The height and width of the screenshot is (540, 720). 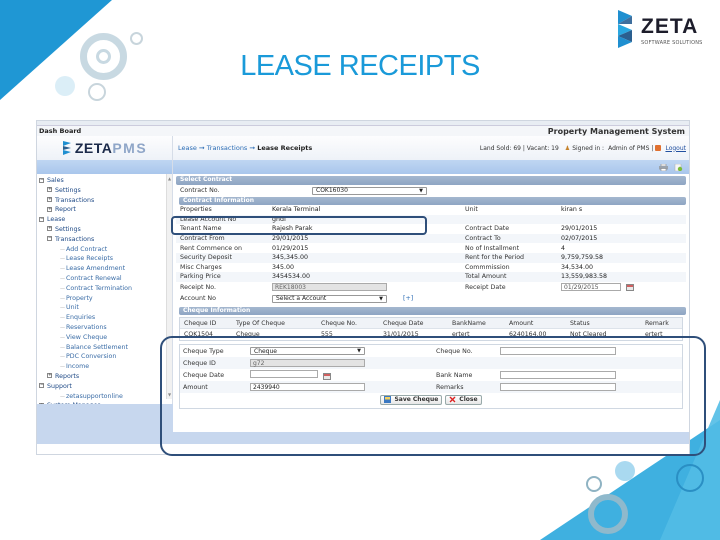 What do you see at coordinates (582, 258) in the screenshot?
I see `info-value: 9,759,759.58` at bounding box center [582, 258].